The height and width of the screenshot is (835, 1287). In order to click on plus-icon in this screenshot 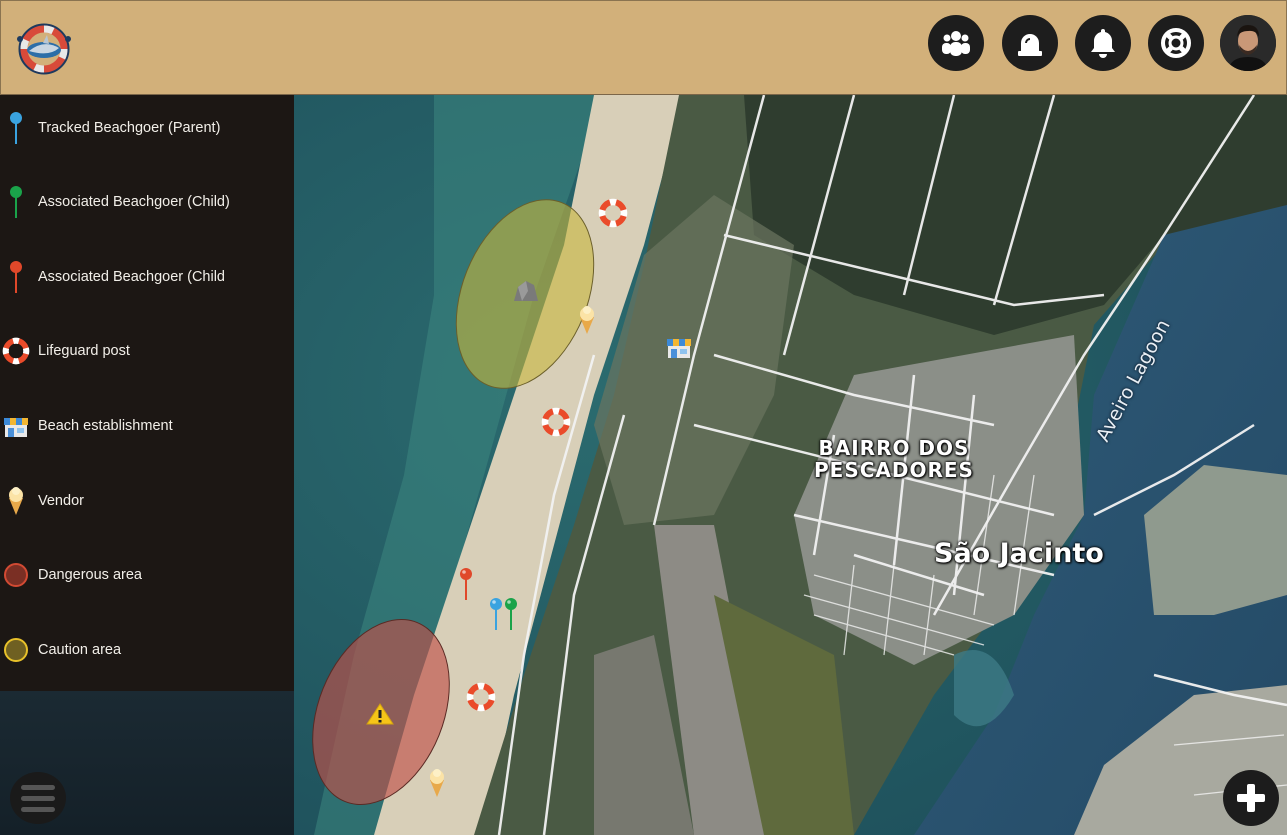, I will do `click(1251, 798)`.